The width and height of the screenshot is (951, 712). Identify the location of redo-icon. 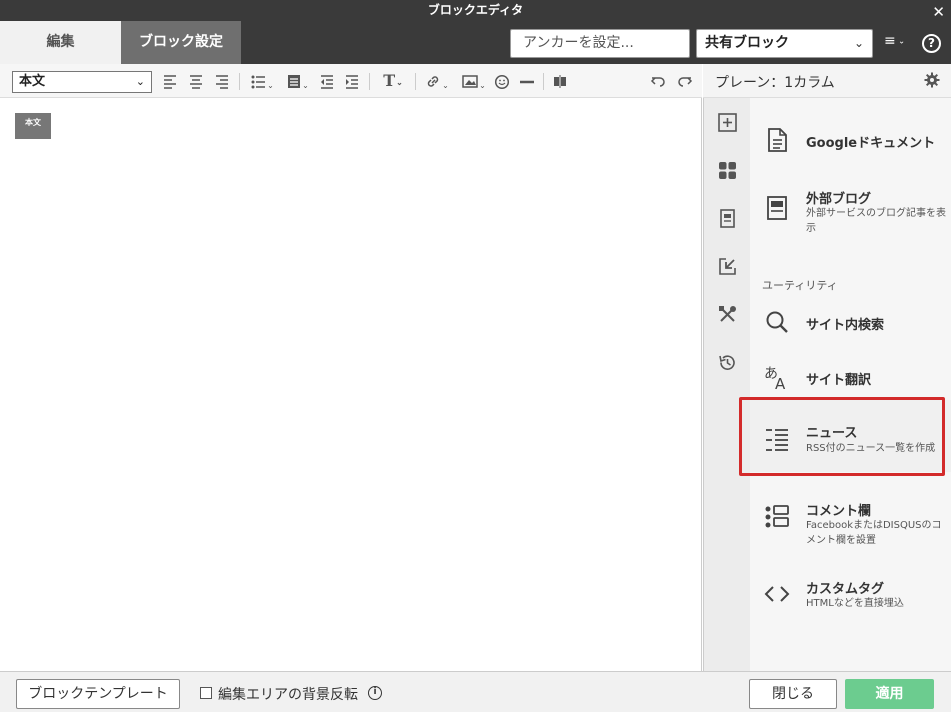
(685, 81).